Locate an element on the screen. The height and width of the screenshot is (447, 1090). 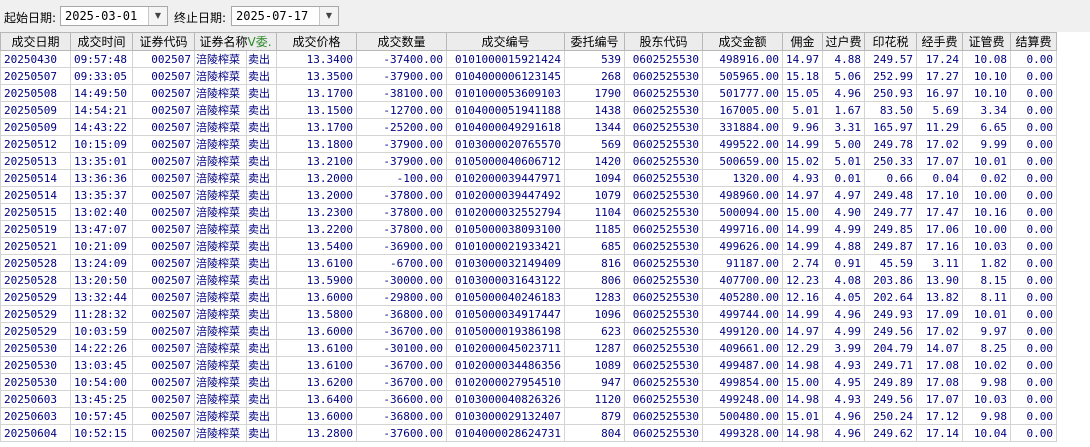
cell-stamp-tax: 0.66 is located at coordinates (891, 178).